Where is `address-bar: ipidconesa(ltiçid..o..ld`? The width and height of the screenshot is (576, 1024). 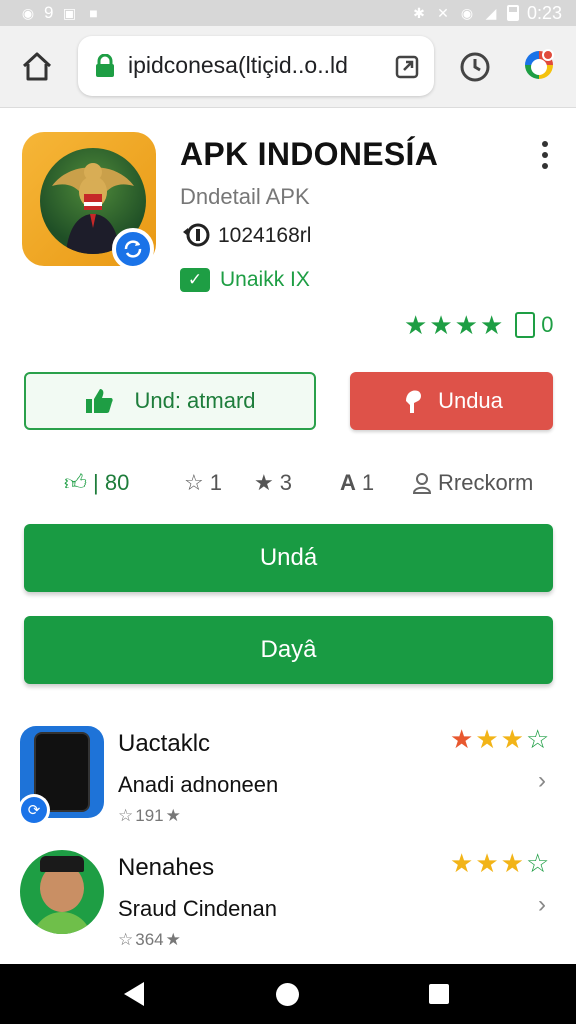 address-bar: ipidconesa(ltiçid..o..ld is located at coordinates (256, 66).